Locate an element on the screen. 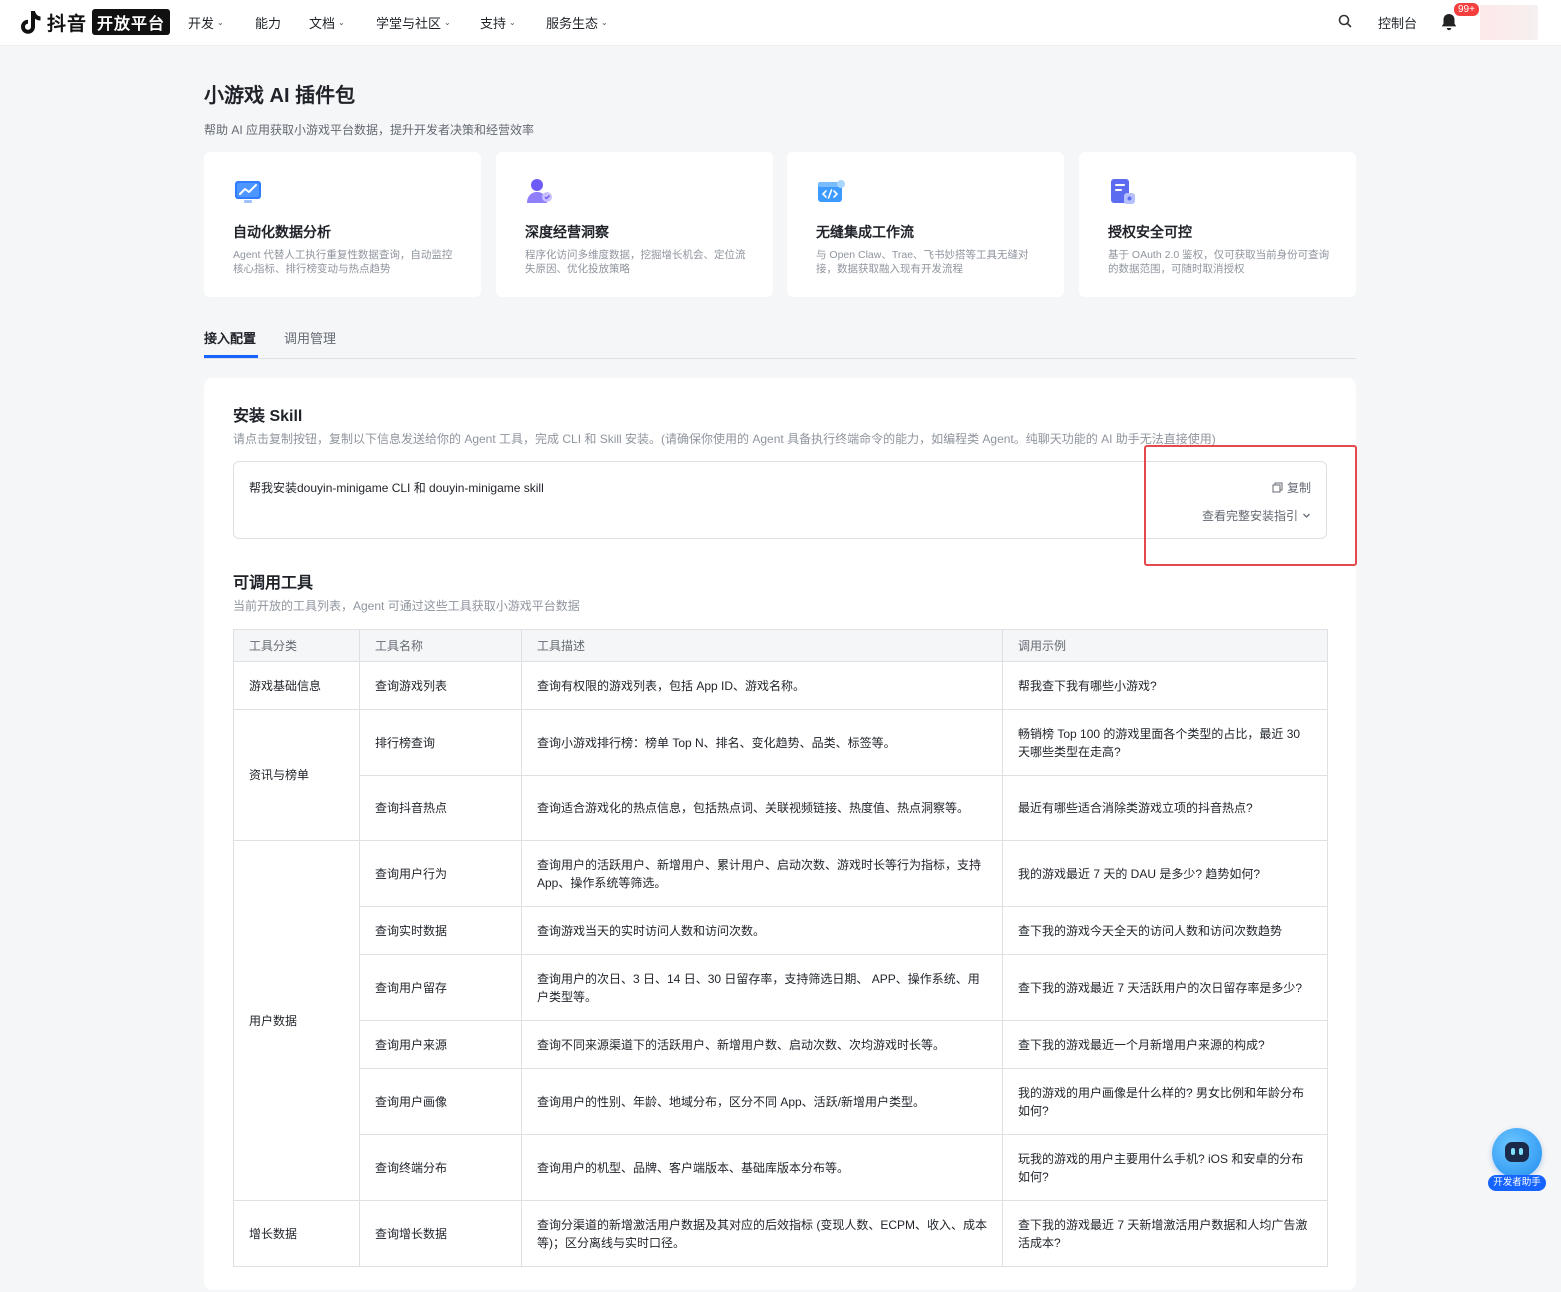  column-header: 工具名称 is located at coordinates (440, 645).